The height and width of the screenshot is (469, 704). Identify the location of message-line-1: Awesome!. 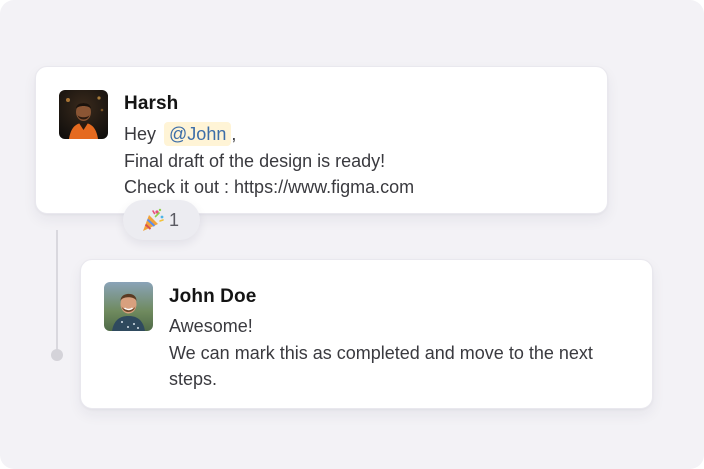
(211, 326).